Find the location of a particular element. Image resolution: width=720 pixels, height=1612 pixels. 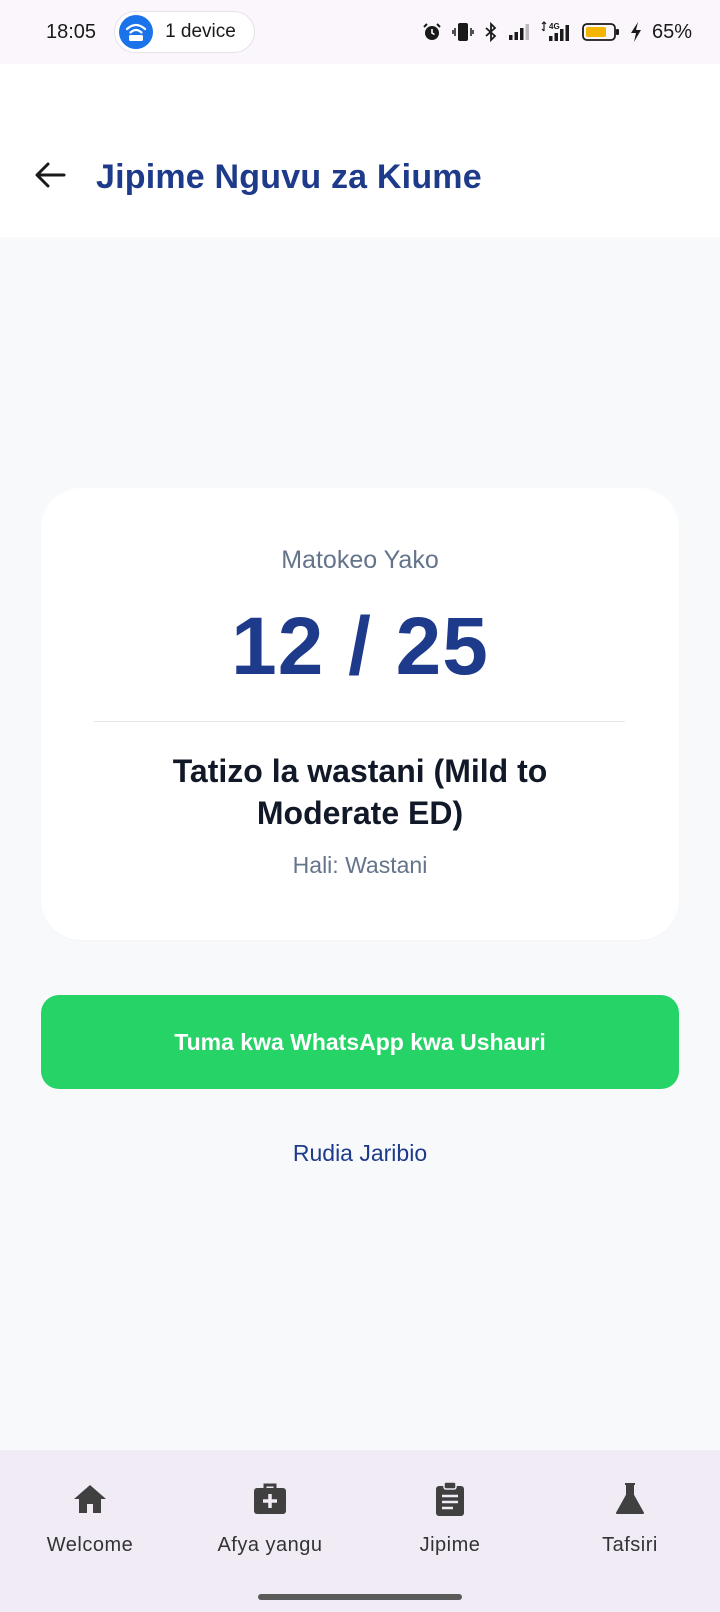

flask-icon is located at coordinates (630, 1499).